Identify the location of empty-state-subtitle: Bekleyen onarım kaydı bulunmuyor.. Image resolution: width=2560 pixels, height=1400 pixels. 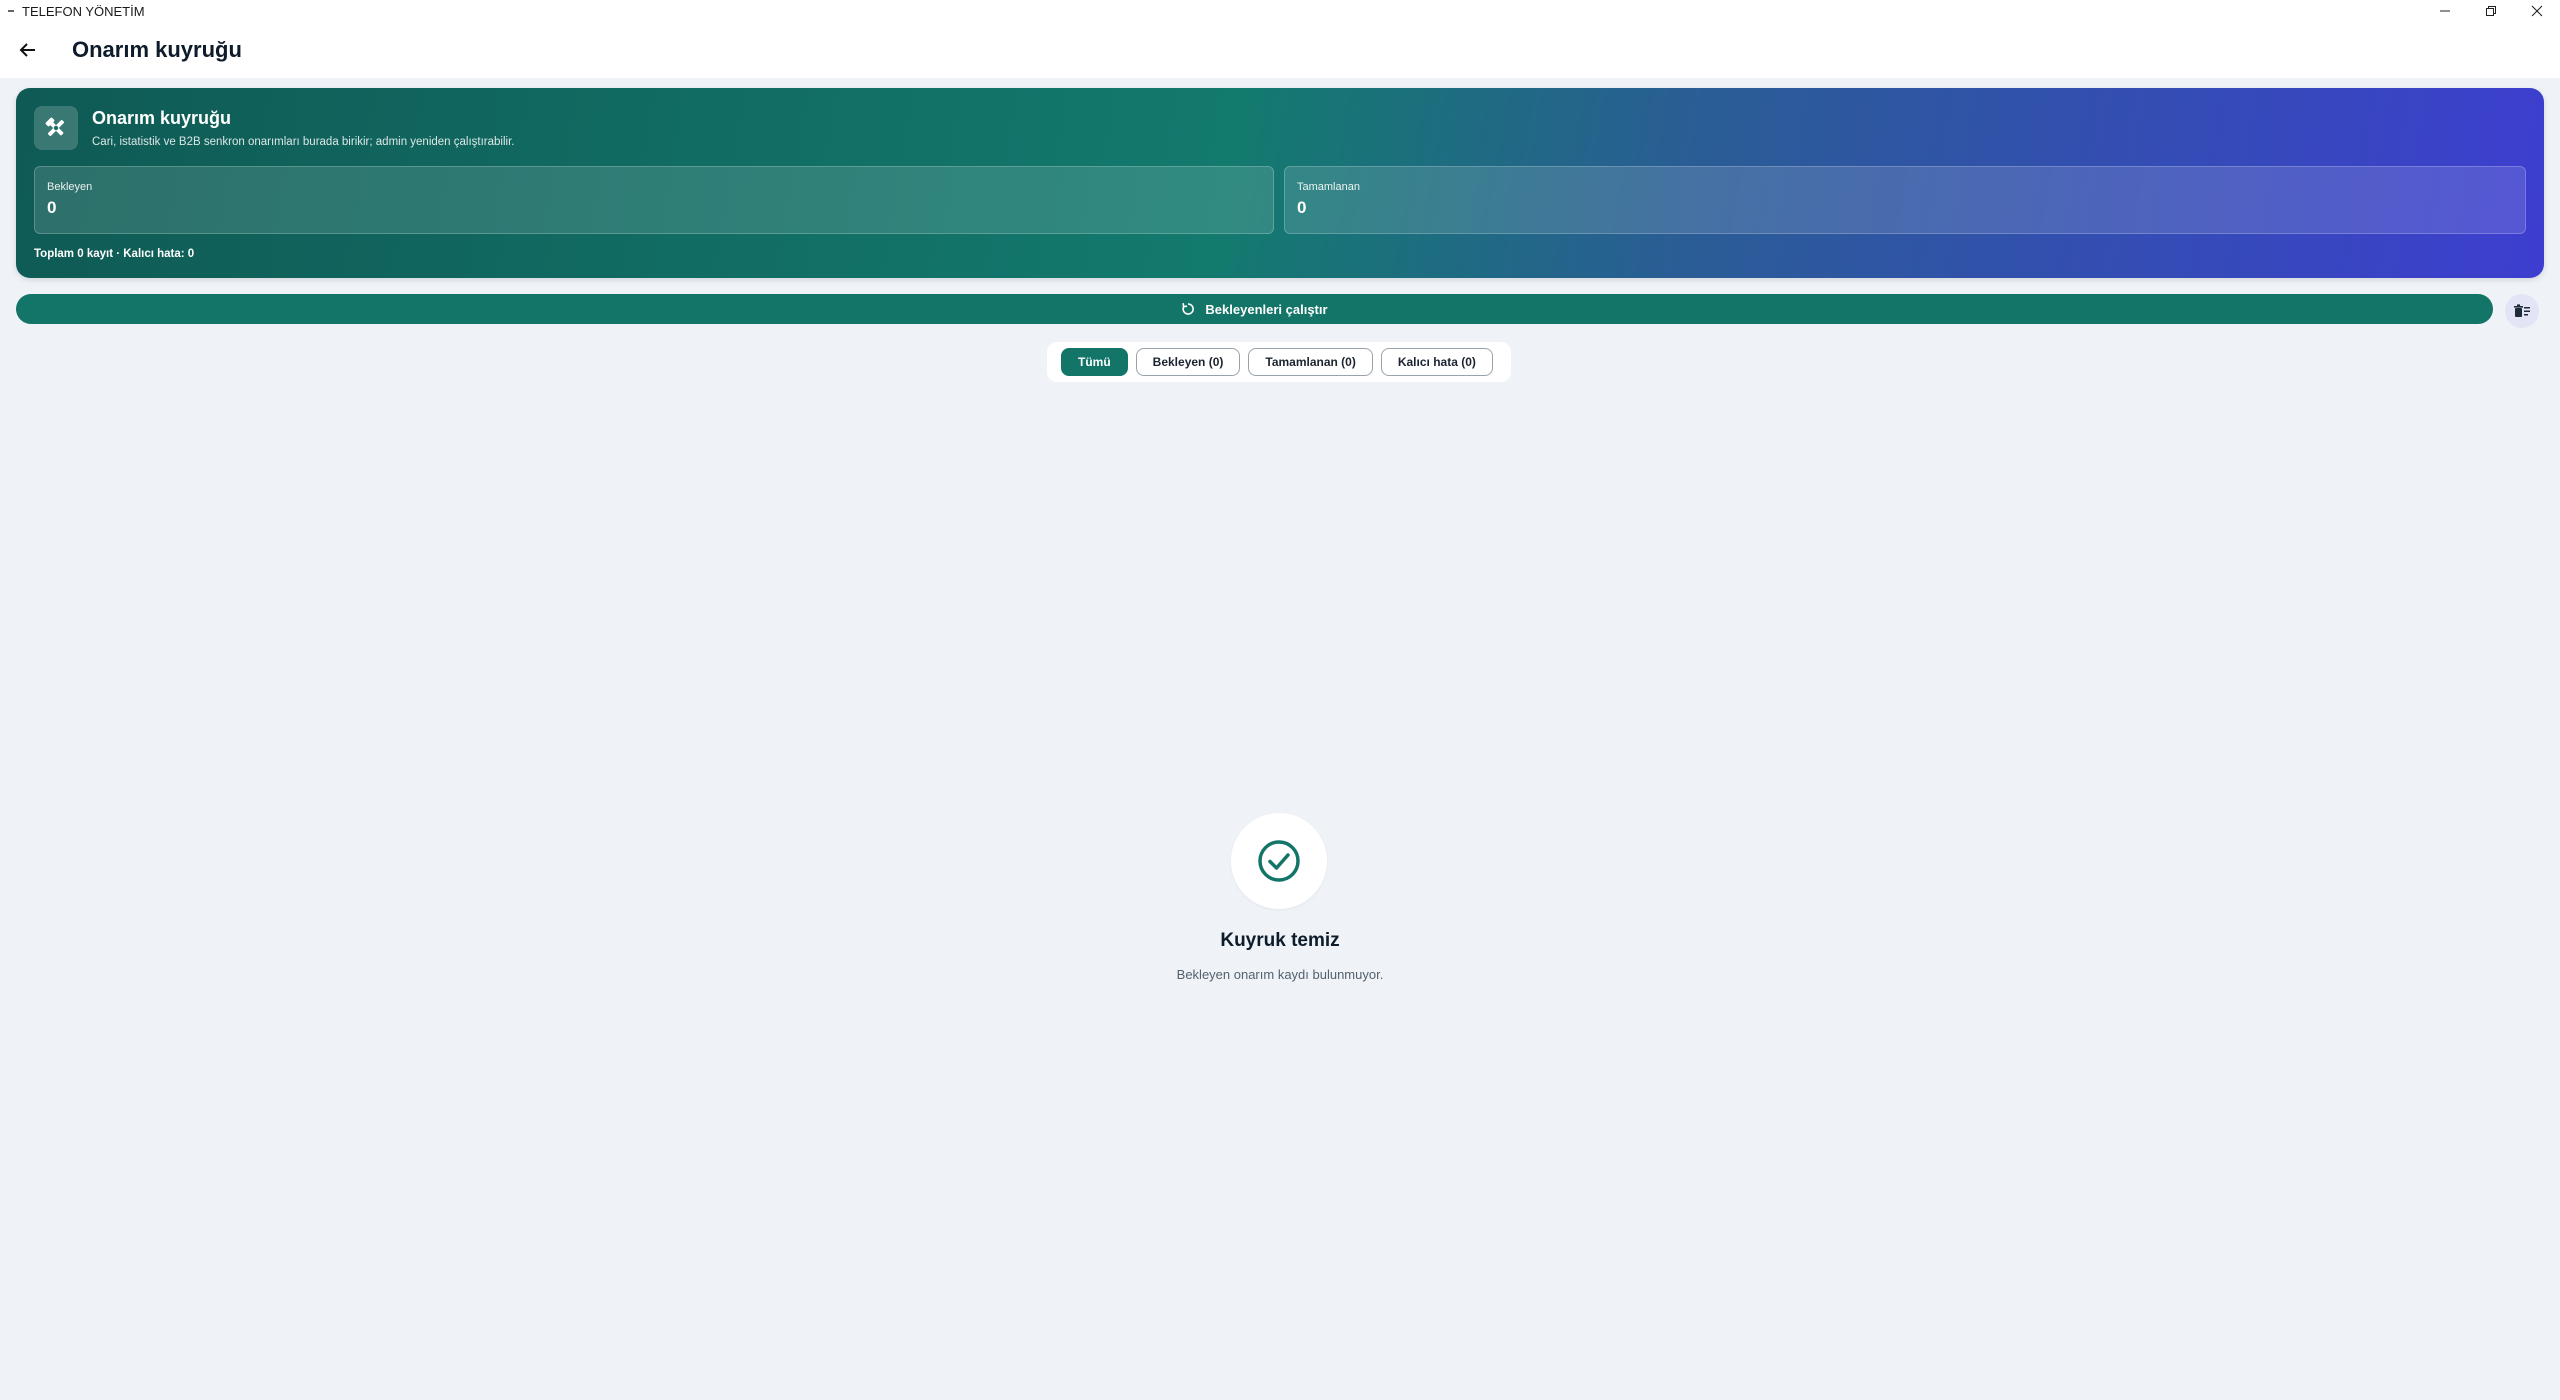
(1280, 974).